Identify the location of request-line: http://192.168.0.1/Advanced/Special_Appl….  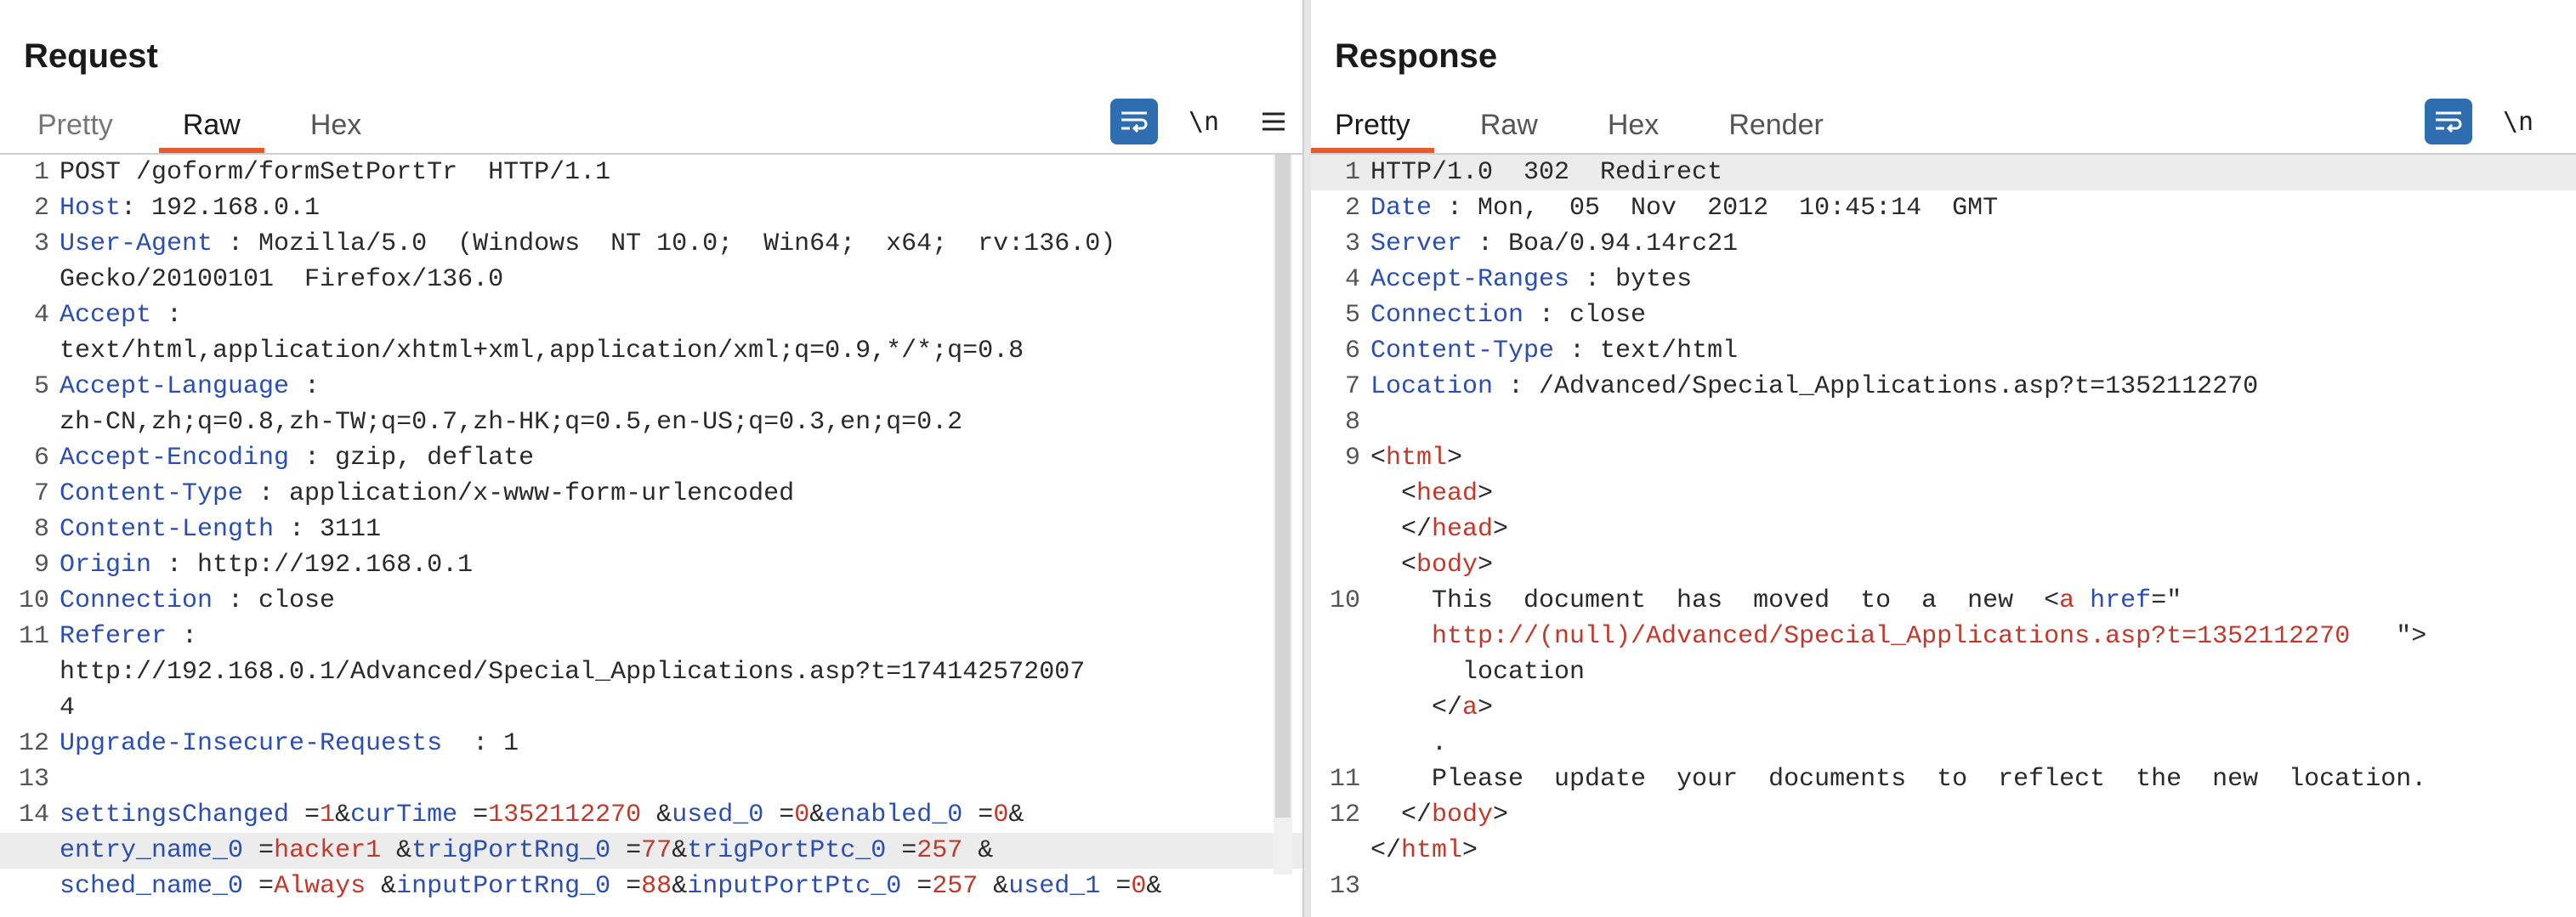
(651, 672).